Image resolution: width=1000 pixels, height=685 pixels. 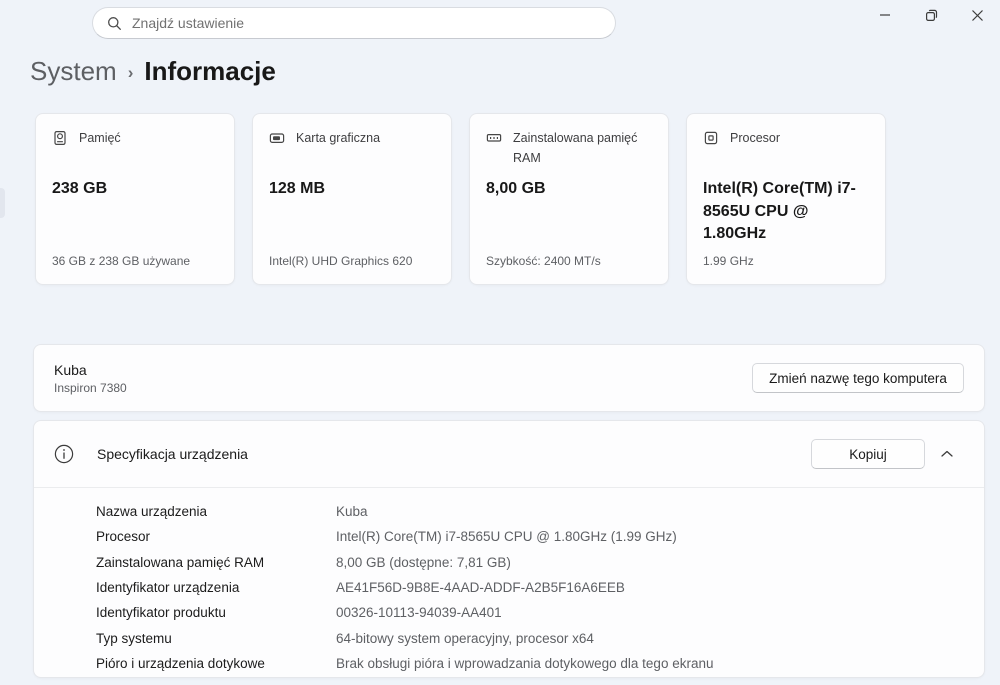 What do you see at coordinates (338, 138) in the screenshot?
I see `card-label: Karta graficzna` at bounding box center [338, 138].